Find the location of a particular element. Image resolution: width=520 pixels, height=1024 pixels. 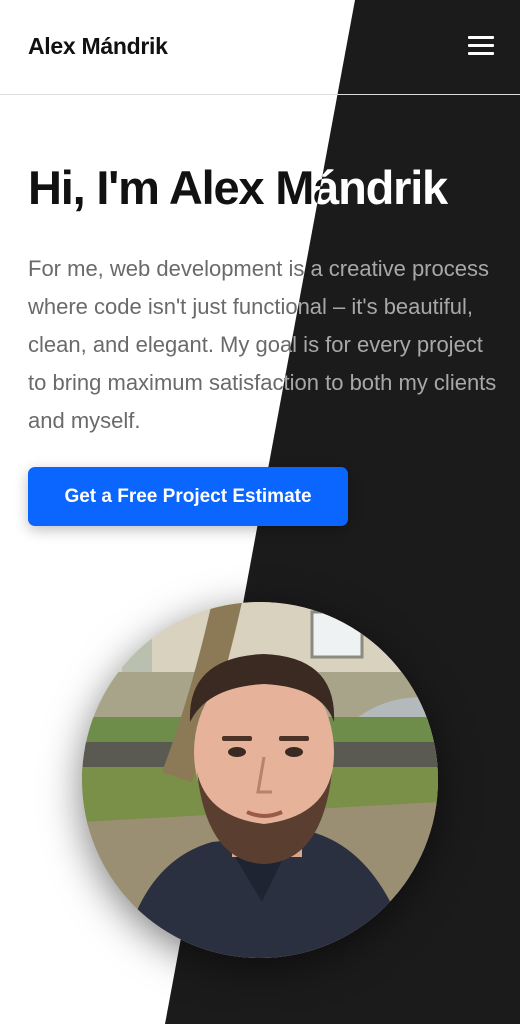

site-header is located at coordinates (260, 47).